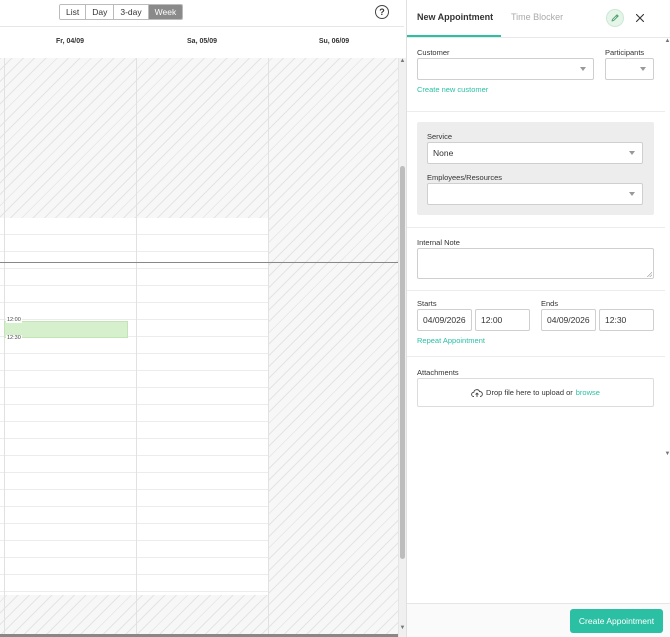  What do you see at coordinates (73, 12) in the screenshot?
I see `view-list-button: List` at bounding box center [73, 12].